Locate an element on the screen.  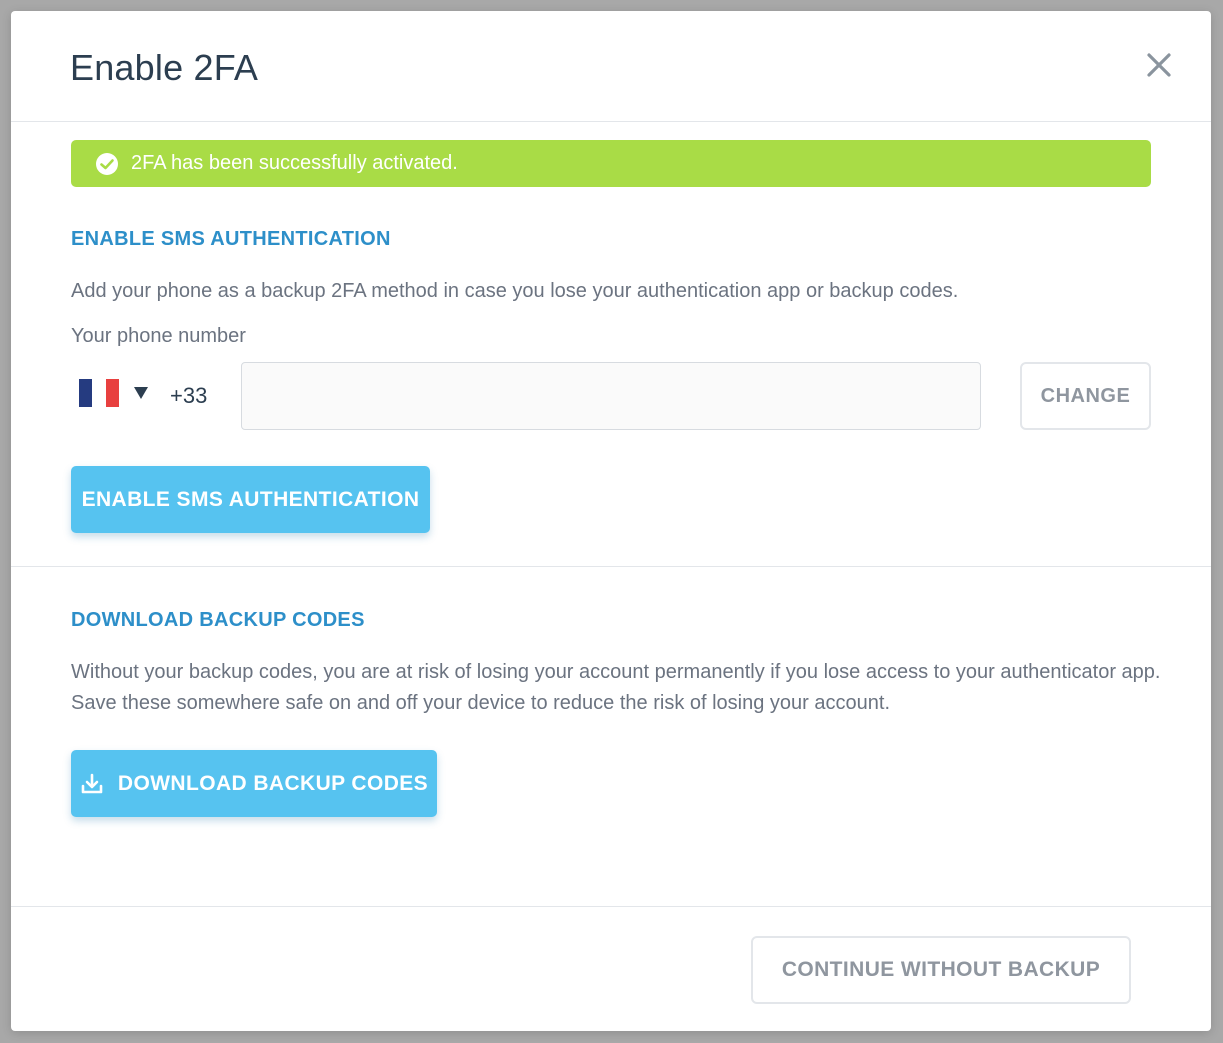
close-button is located at coordinates (1159, 65).